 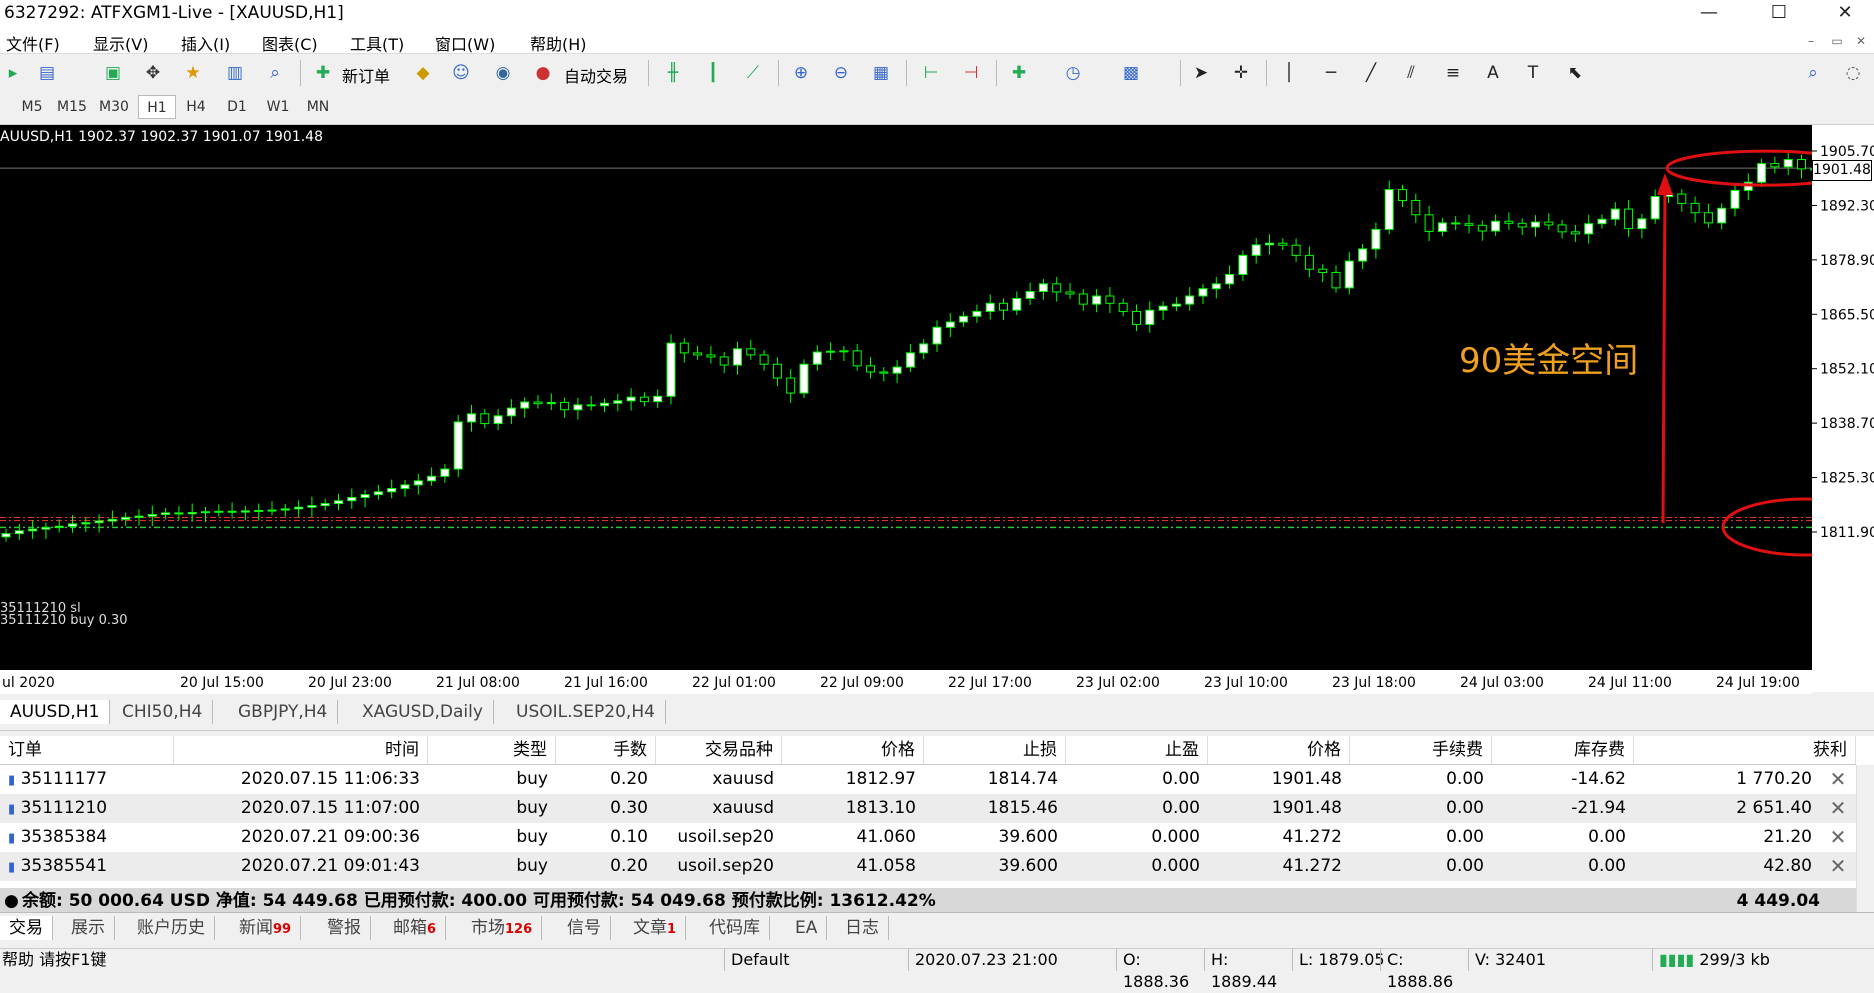 I want to click on menu-window: 窗口(W), so click(x=465, y=43).